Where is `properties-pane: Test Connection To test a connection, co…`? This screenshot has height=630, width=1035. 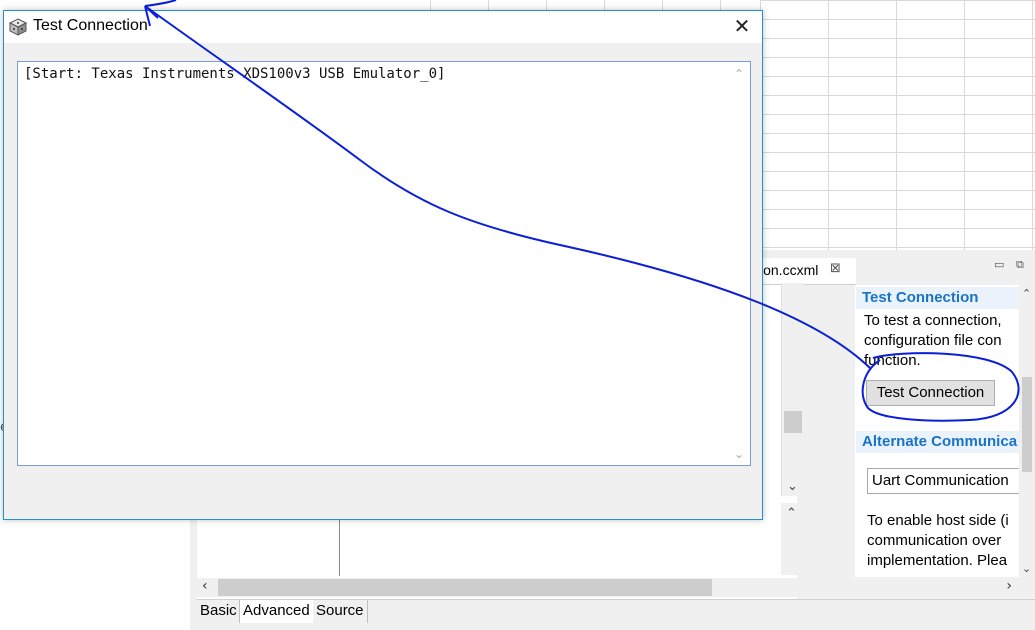 properties-pane: Test Connection To test a connection, co… is located at coordinates (945, 431).